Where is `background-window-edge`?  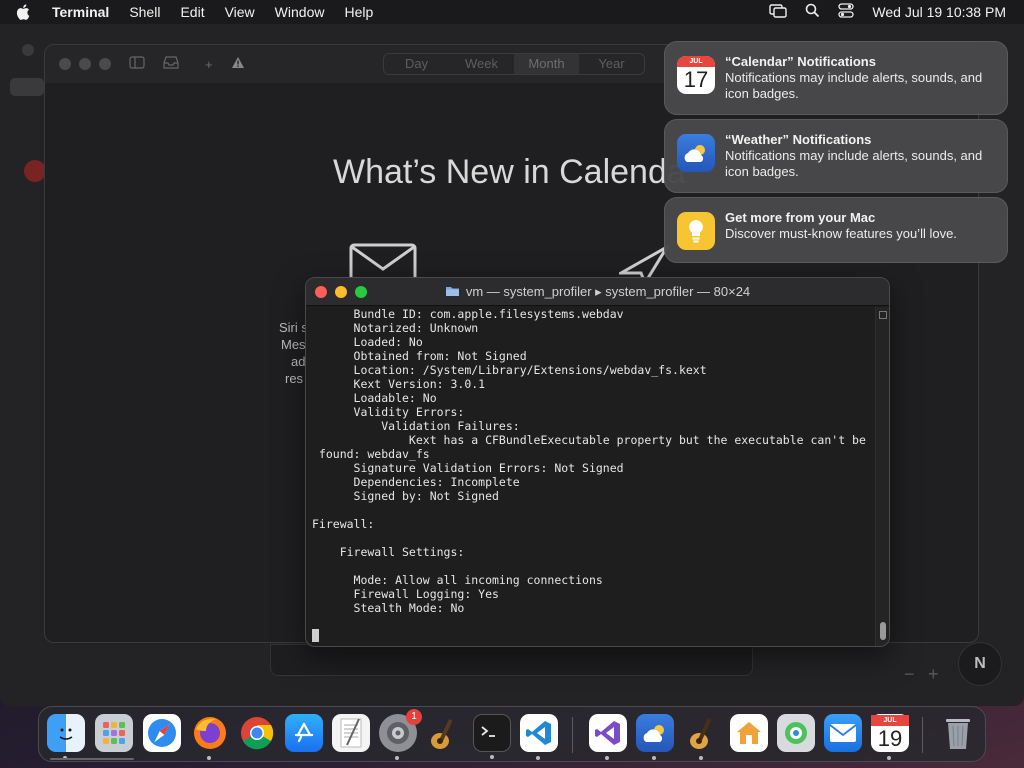 background-window-edge is located at coordinates (511, 660).